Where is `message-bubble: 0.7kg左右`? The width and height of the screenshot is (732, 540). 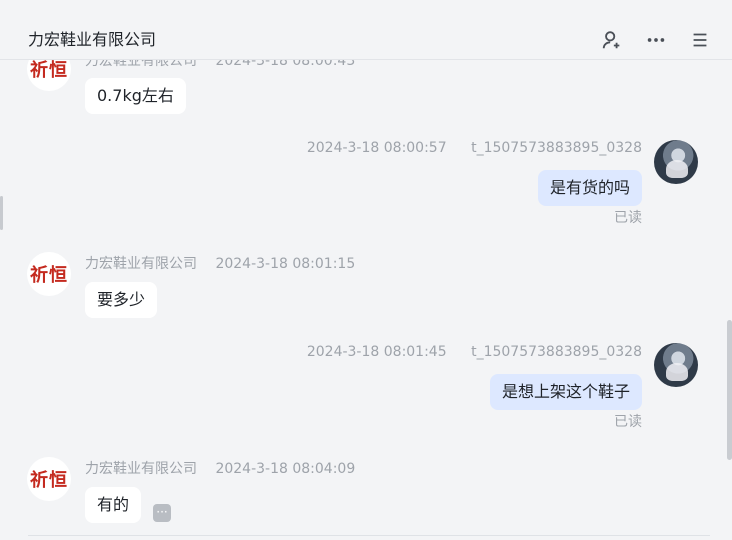 message-bubble: 0.7kg左右 is located at coordinates (135, 96).